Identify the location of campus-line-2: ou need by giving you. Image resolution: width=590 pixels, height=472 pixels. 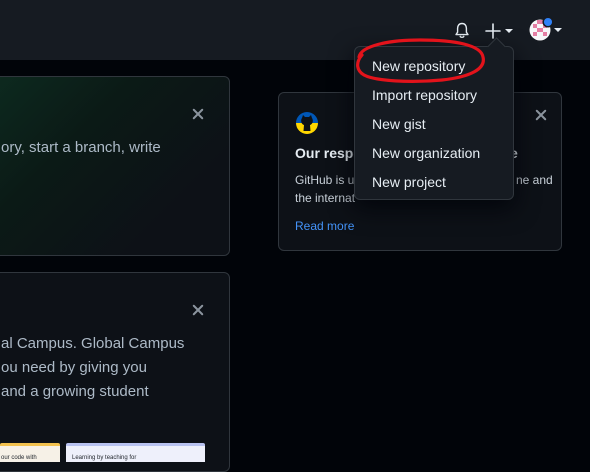
(74, 367).